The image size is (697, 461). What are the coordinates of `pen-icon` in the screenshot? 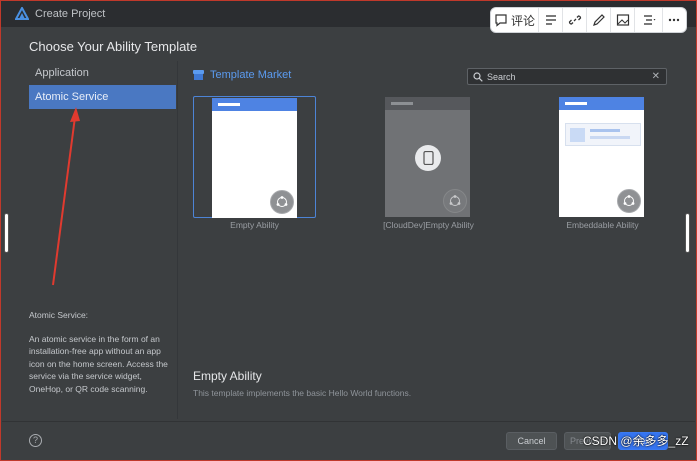 It's located at (598, 20).